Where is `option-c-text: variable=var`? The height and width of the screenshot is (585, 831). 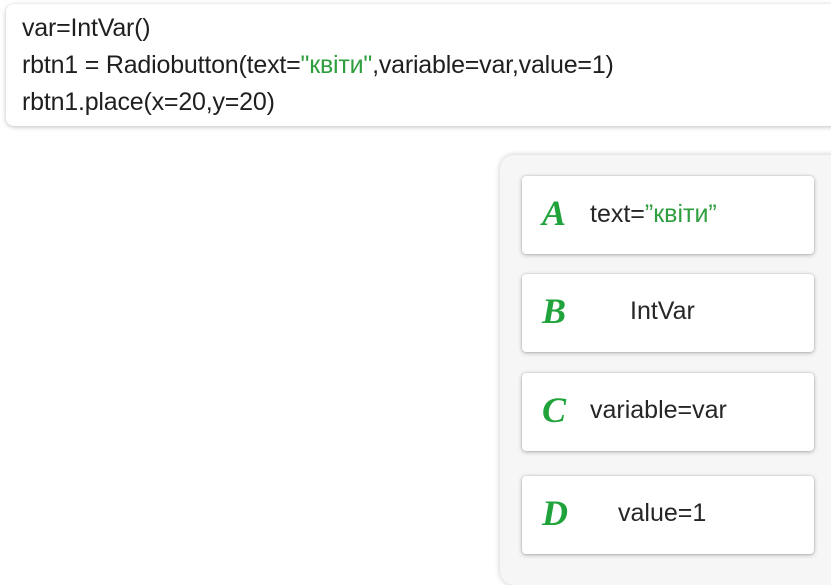 option-c-text: variable=var is located at coordinates (658, 410).